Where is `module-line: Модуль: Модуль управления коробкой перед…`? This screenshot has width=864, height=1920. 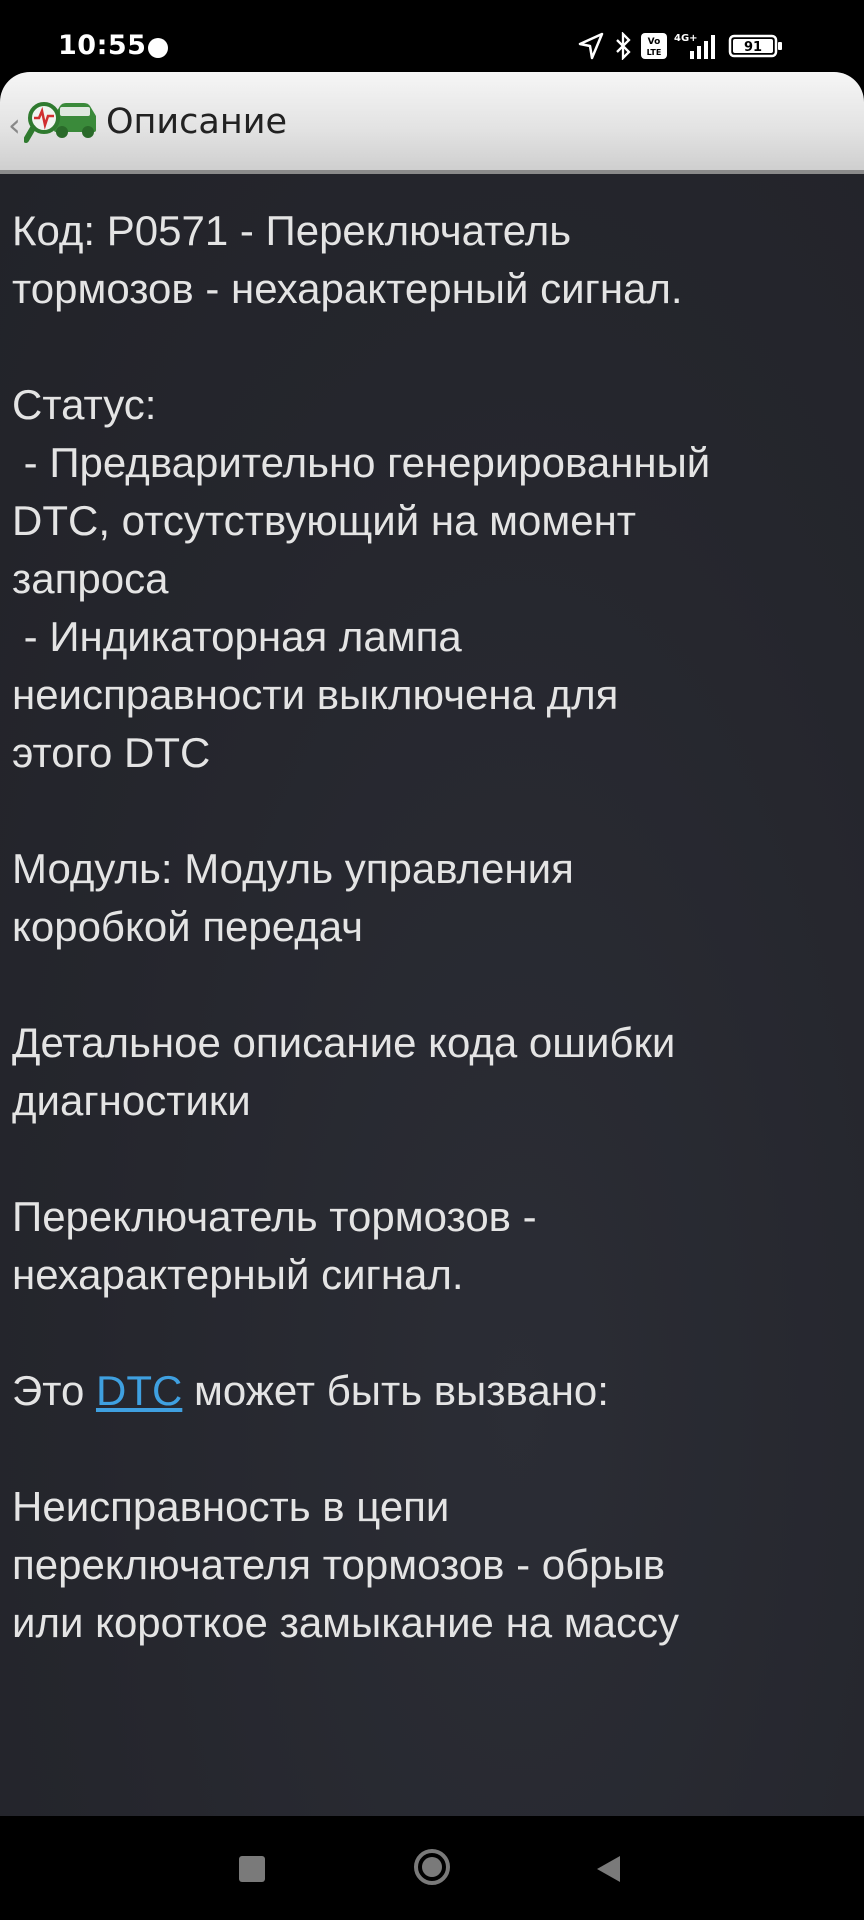 module-line: Модуль: Модуль управления коробкой перед… is located at coordinates (293, 897).